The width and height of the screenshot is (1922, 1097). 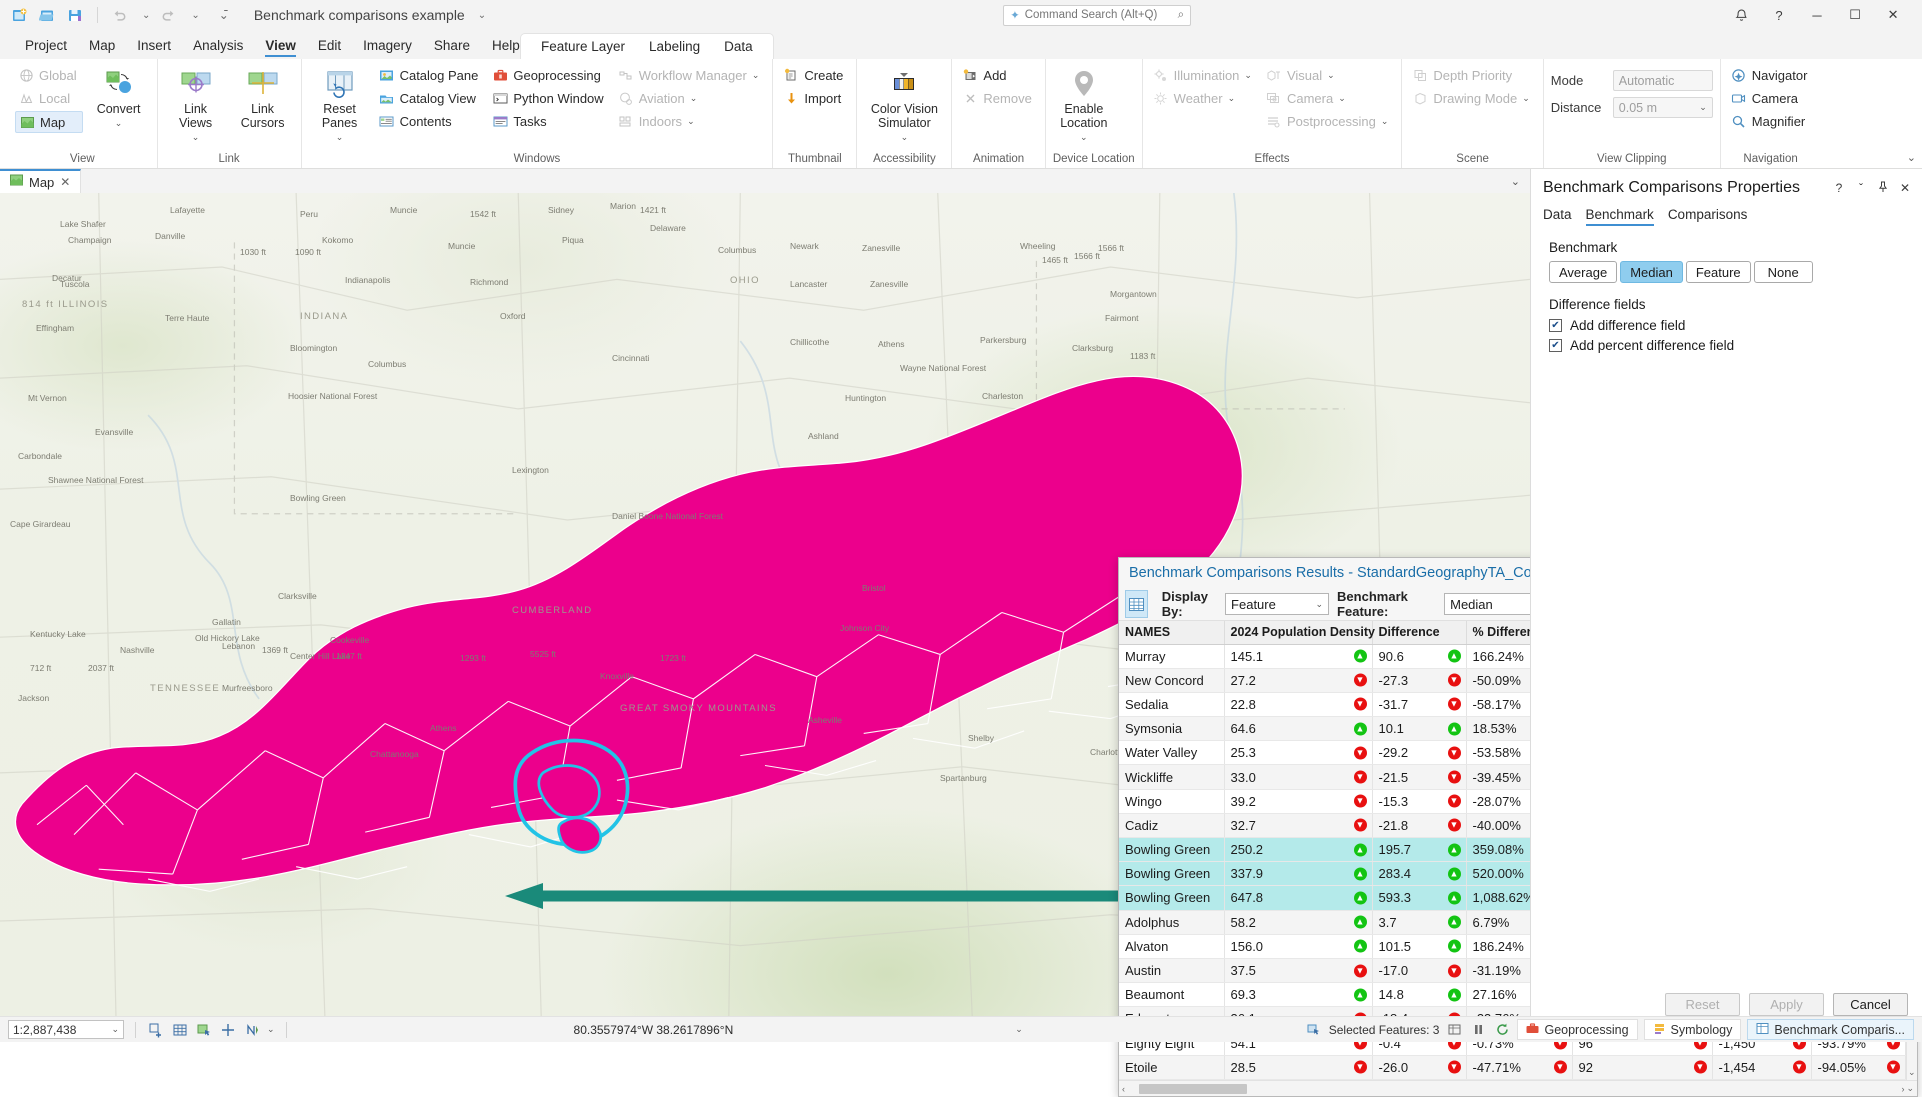 I want to click on cell-value: -94.05%▼, so click(x=1858, y=1067).